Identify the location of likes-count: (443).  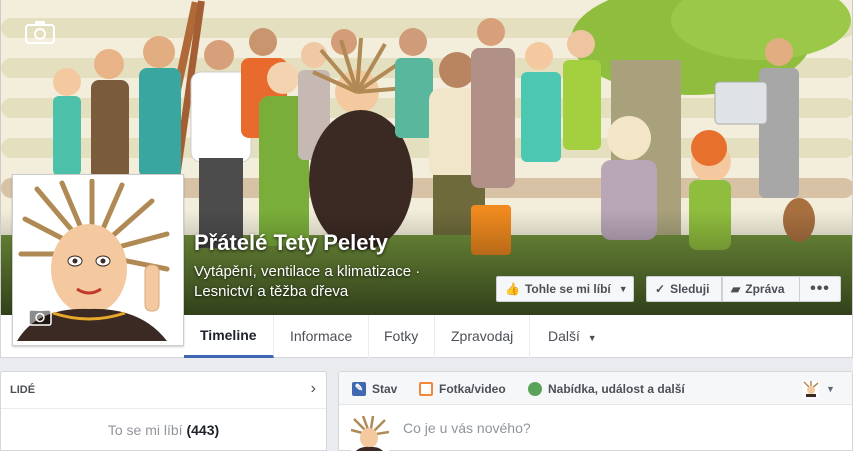
(203, 430).